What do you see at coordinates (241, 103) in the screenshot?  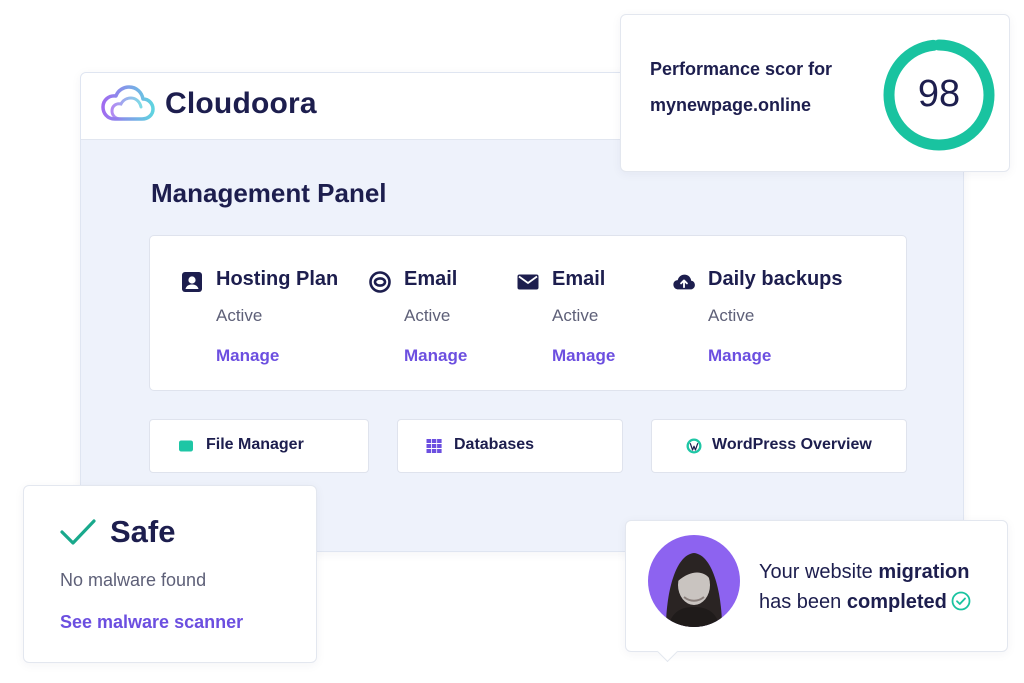 I see `brand-name: Cloudoora` at bounding box center [241, 103].